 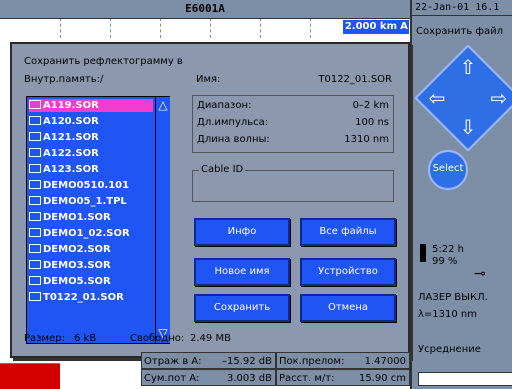 What do you see at coordinates (343, 360) in the screenshot?
I see `refractive-index-readout: Пок.прелом: 1.47000` at bounding box center [343, 360].